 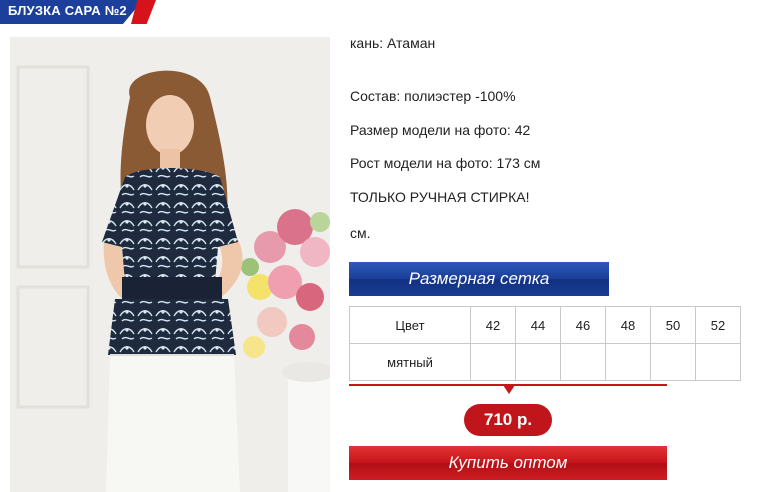 I want to click on buy-wholesale-button: Купить оптом, so click(x=508, y=463).